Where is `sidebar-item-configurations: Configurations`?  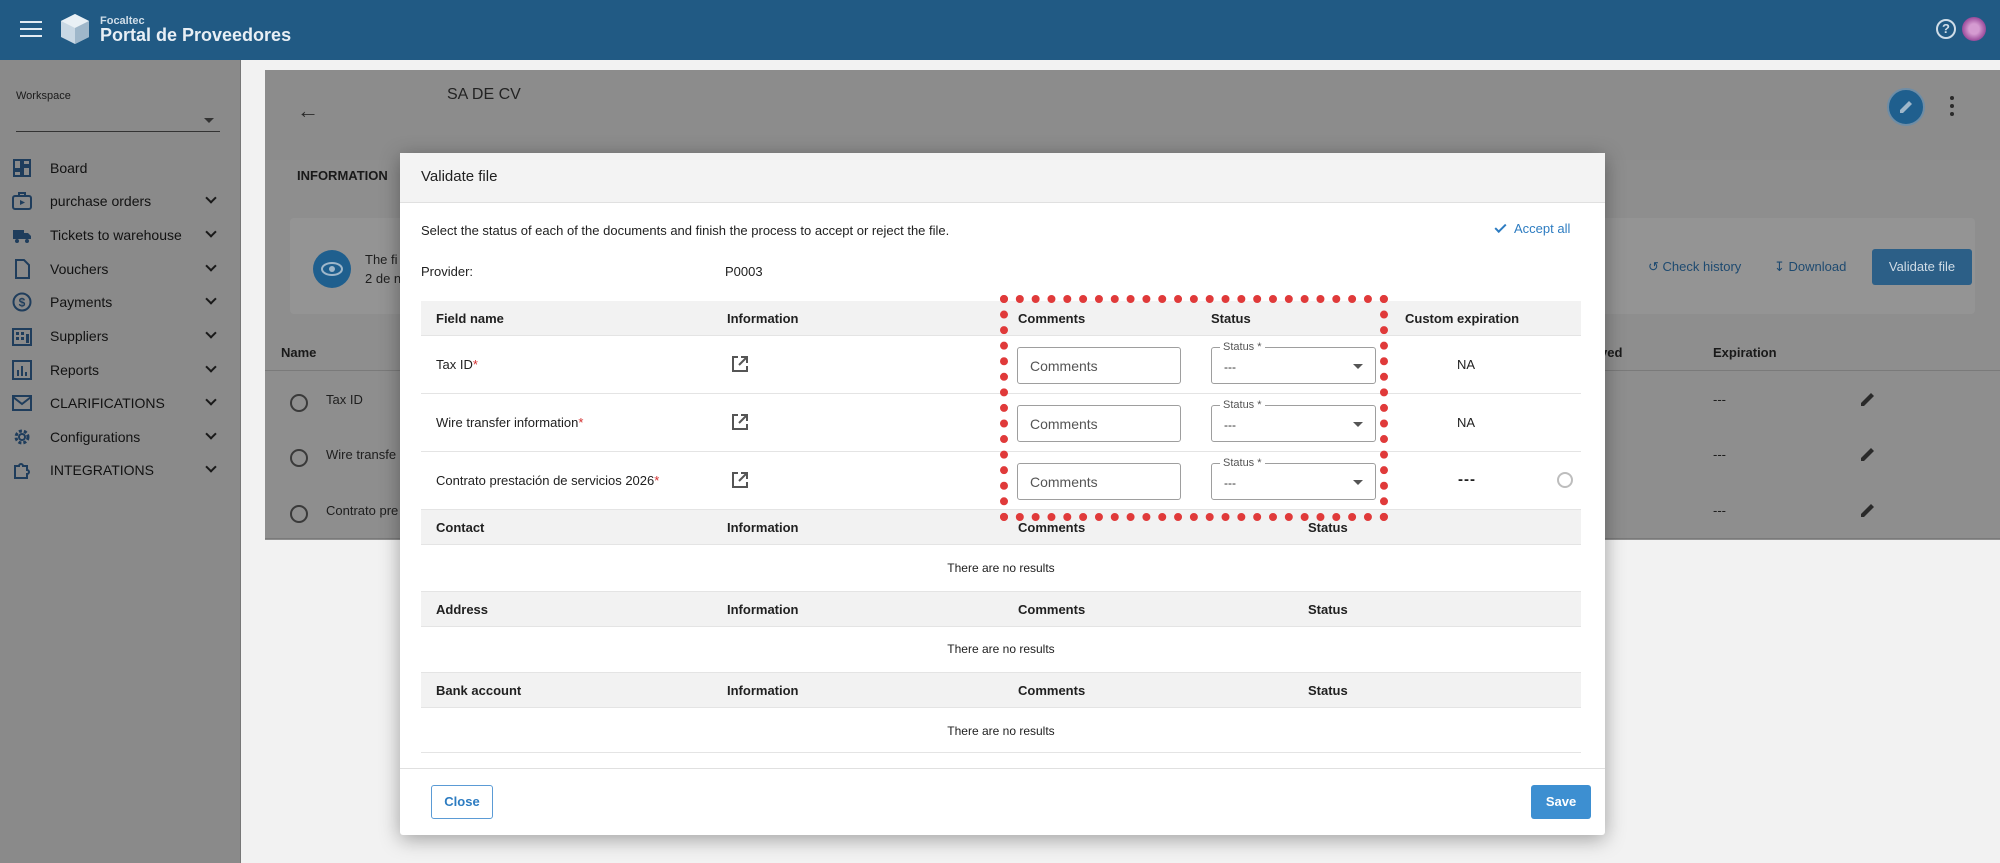
sidebar-item-configurations: Configurations is located at coordinates (120, 437).